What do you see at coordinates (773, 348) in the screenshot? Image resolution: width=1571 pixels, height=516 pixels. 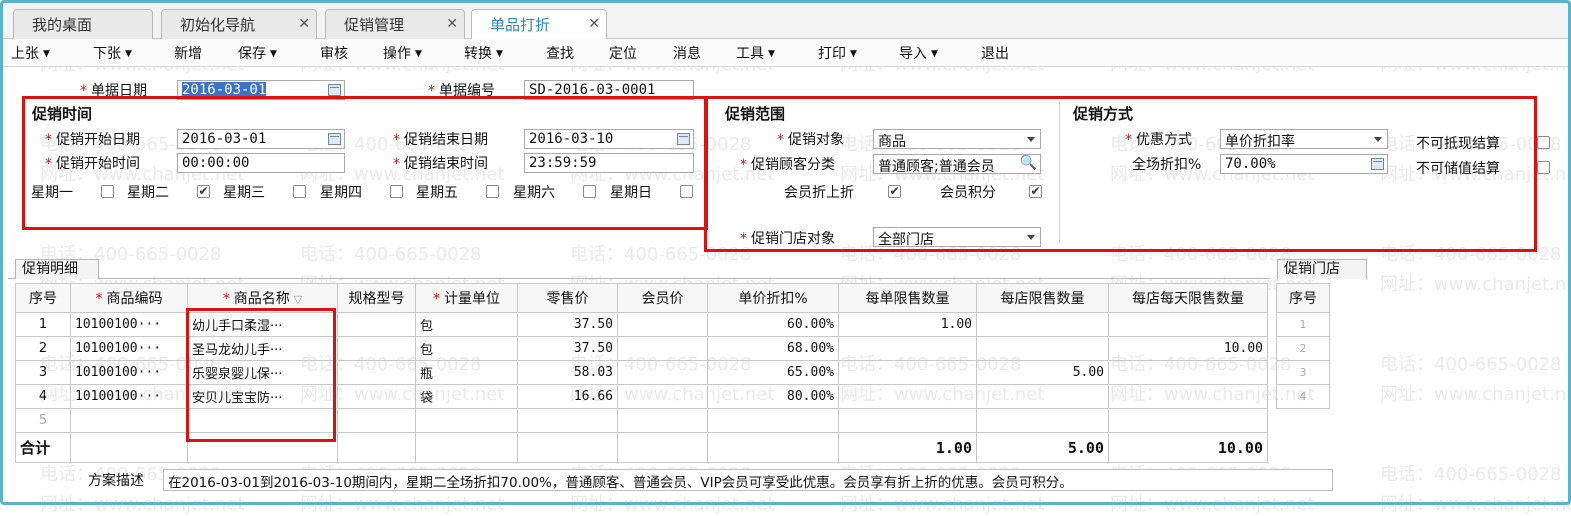 I see `cell-discount: 68.00%` at bounding box center [773, 348].